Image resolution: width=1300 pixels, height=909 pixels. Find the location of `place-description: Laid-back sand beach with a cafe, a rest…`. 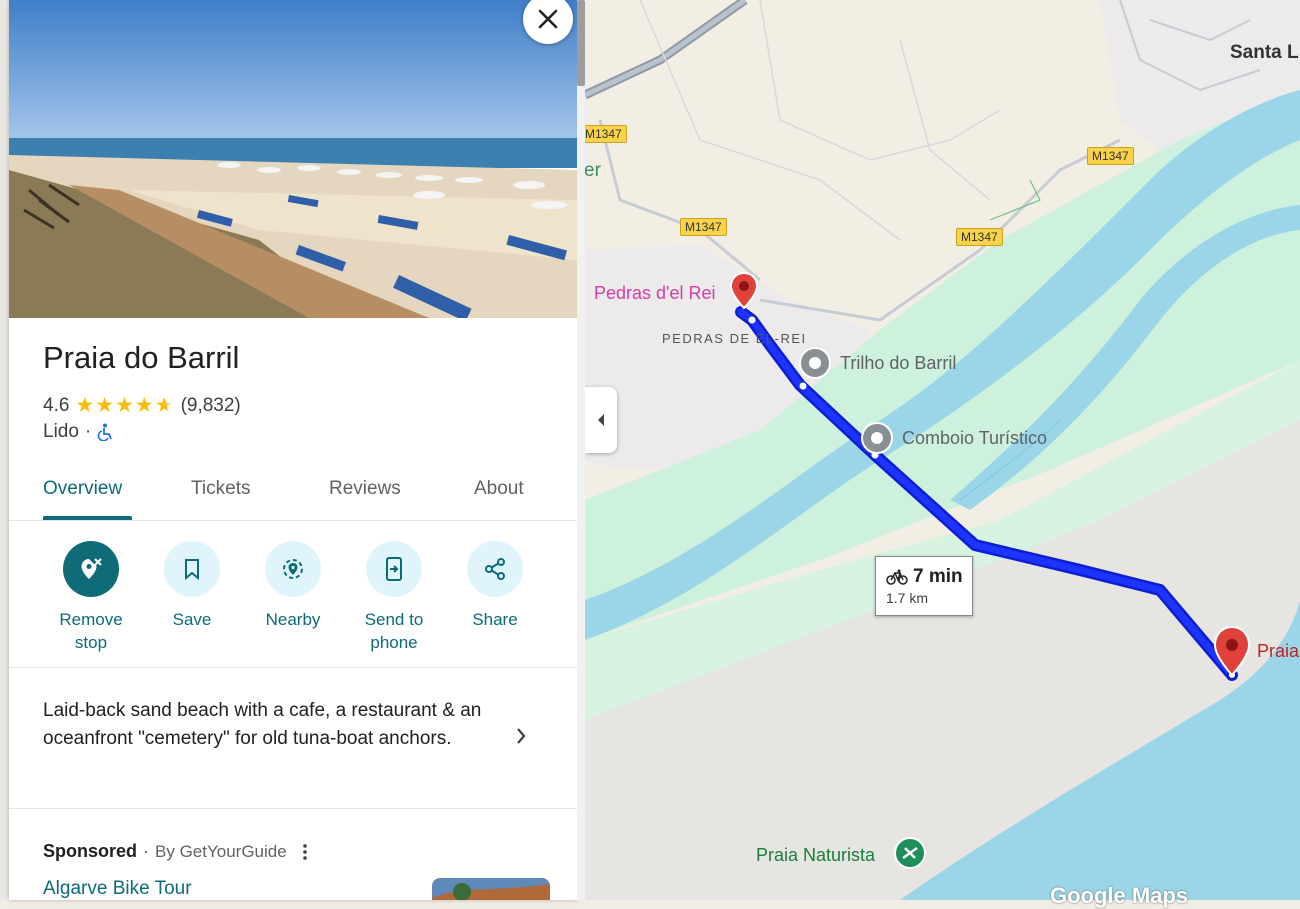

place-description: Laid-back sand beach with a cafe, a rest… is located at coordinates (273, 725).